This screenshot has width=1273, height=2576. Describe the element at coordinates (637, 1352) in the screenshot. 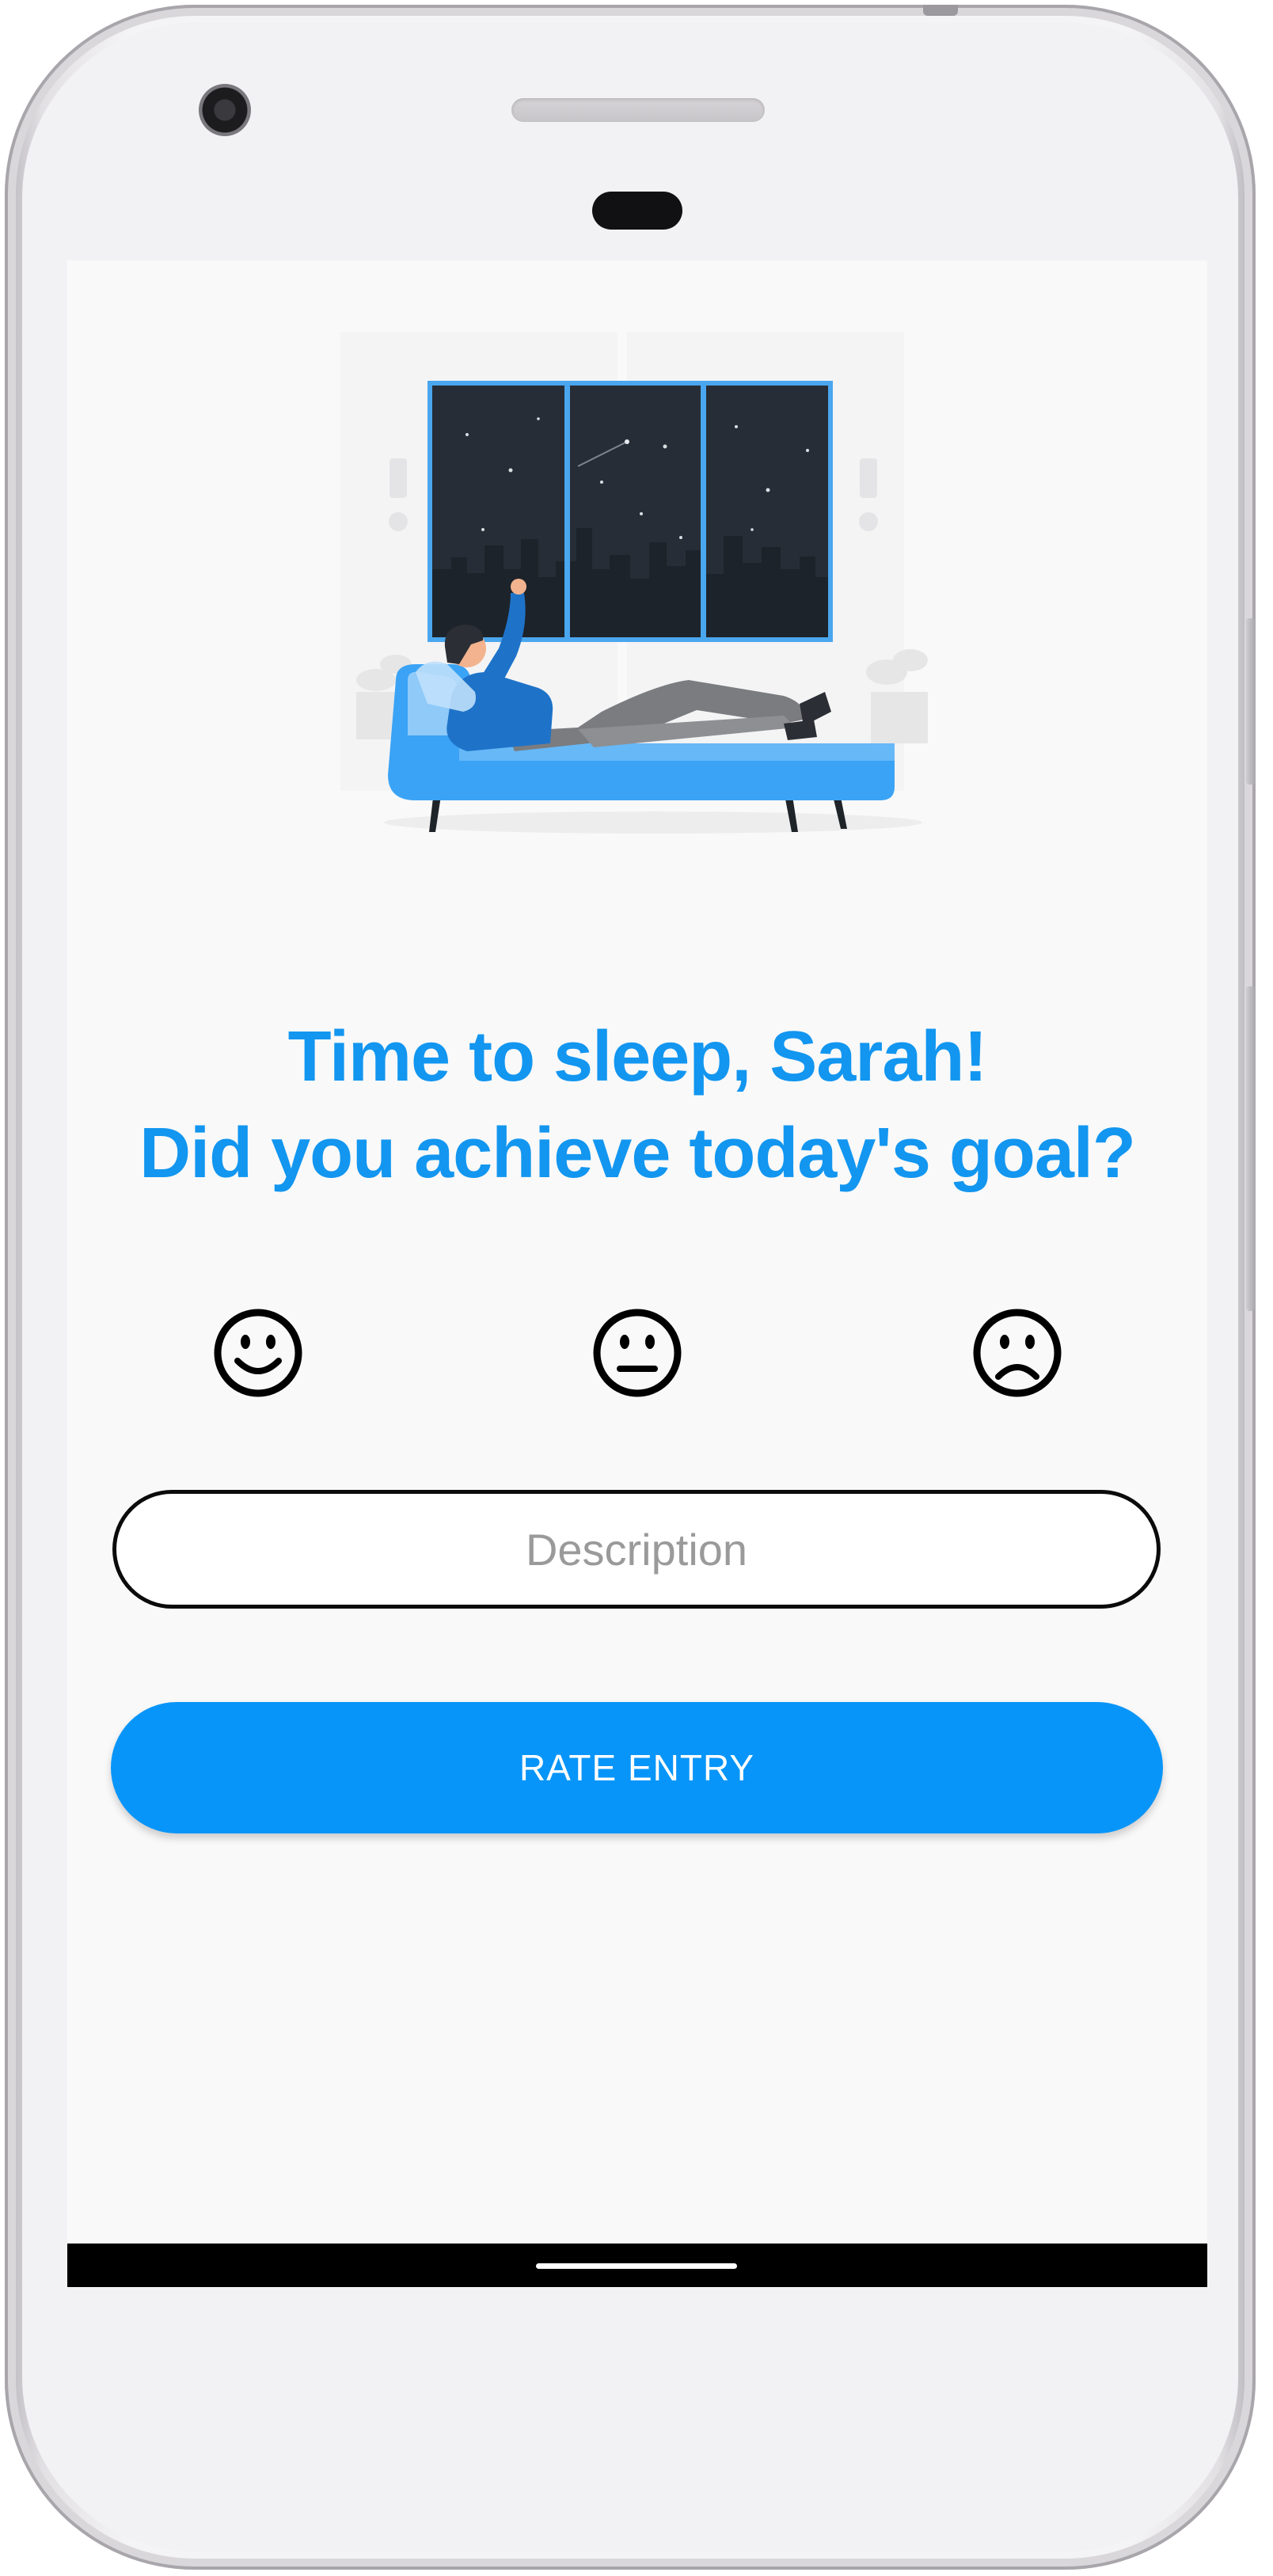

I see `neutral-face-icon` at that location.